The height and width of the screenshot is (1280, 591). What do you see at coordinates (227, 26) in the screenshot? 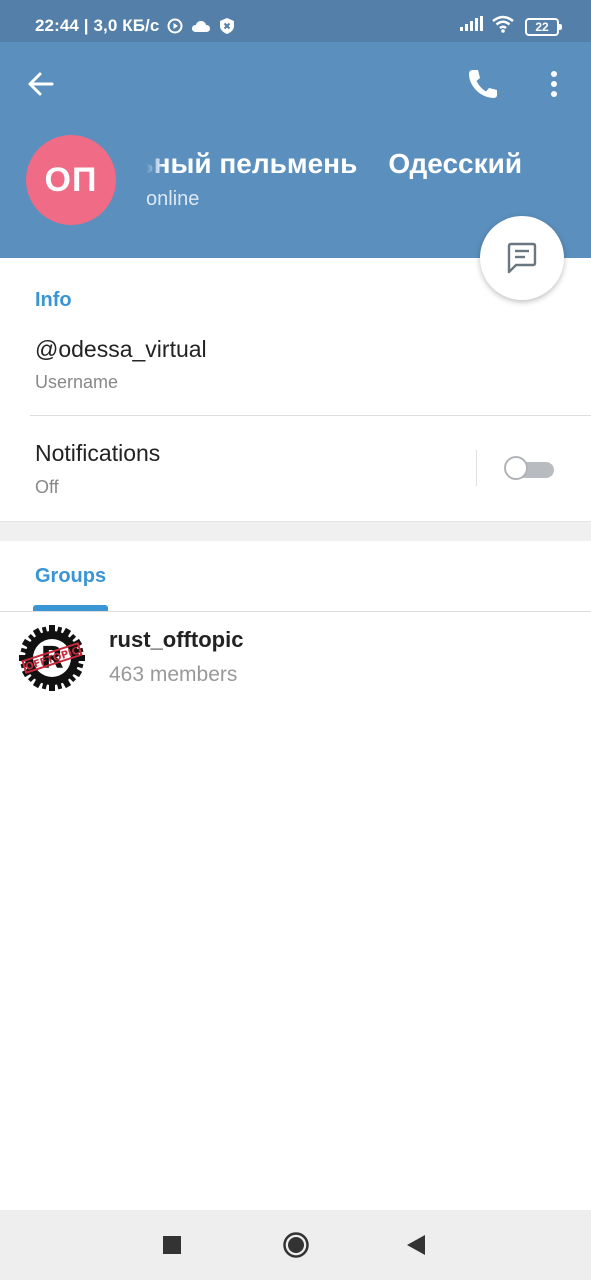
I see `shield-icon` at bounding box center [227, 26].